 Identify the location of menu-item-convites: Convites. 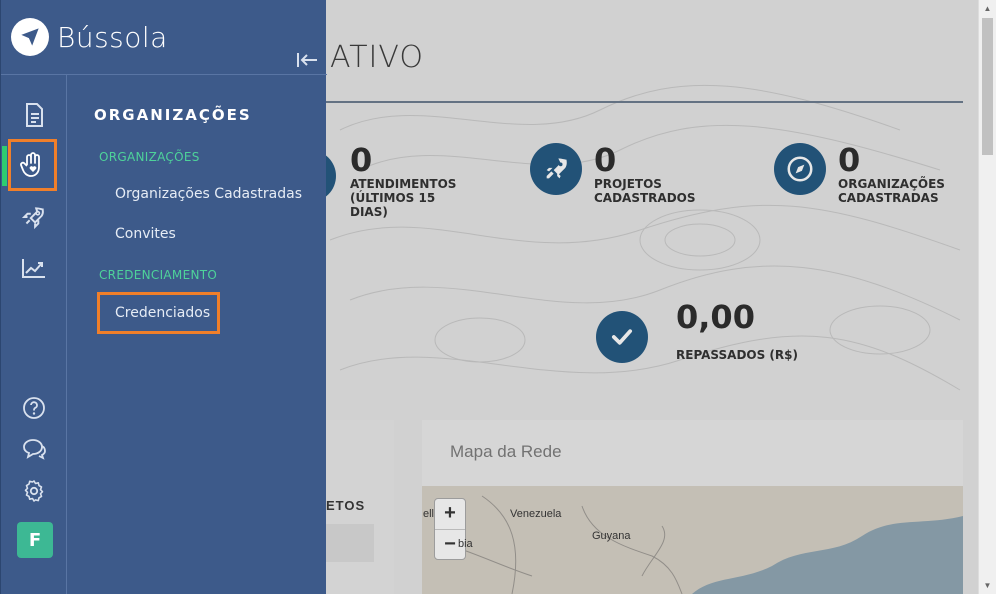
(145, 234).